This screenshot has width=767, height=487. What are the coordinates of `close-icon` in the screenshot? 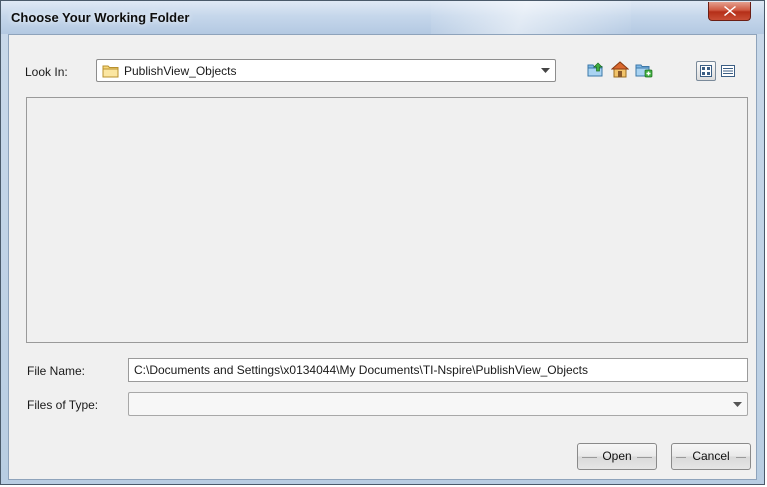 It's located at (730, 11).